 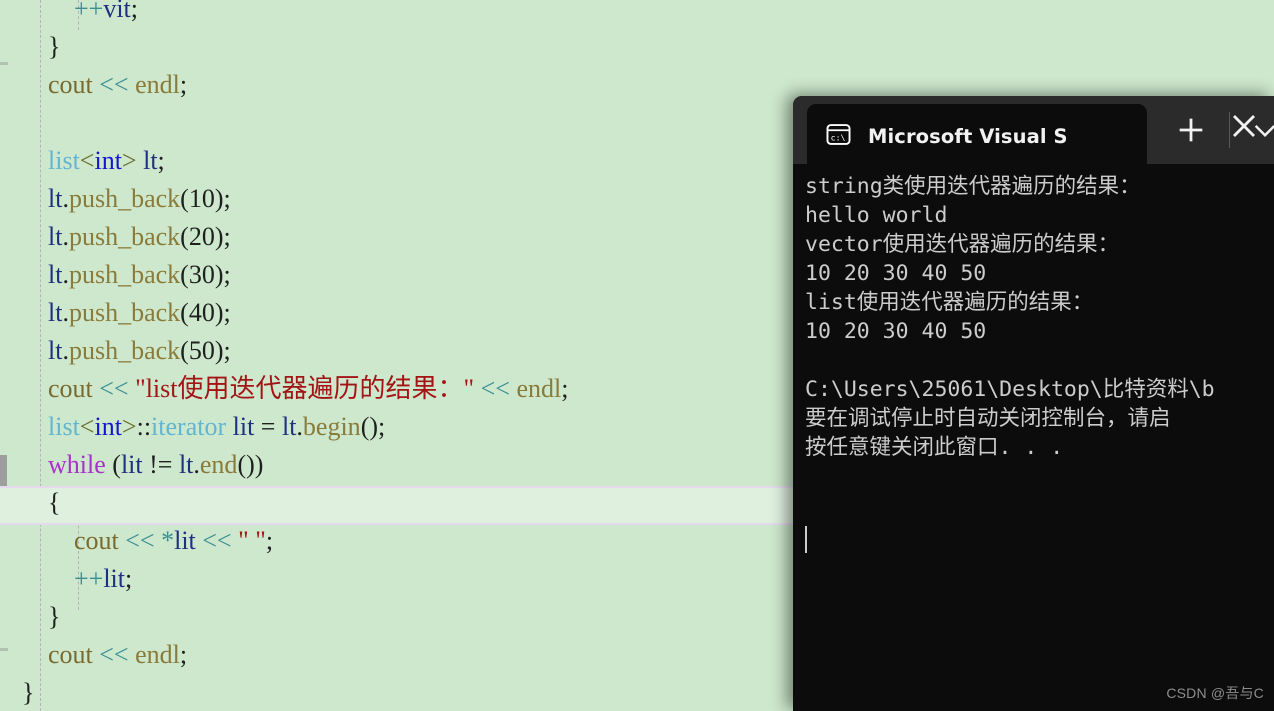 What do you see at coordinates (962, 244) in the screenshot?
I see `console-output-line: vector使用迭代器遍历的结果：` at bounding box center [962, 244].